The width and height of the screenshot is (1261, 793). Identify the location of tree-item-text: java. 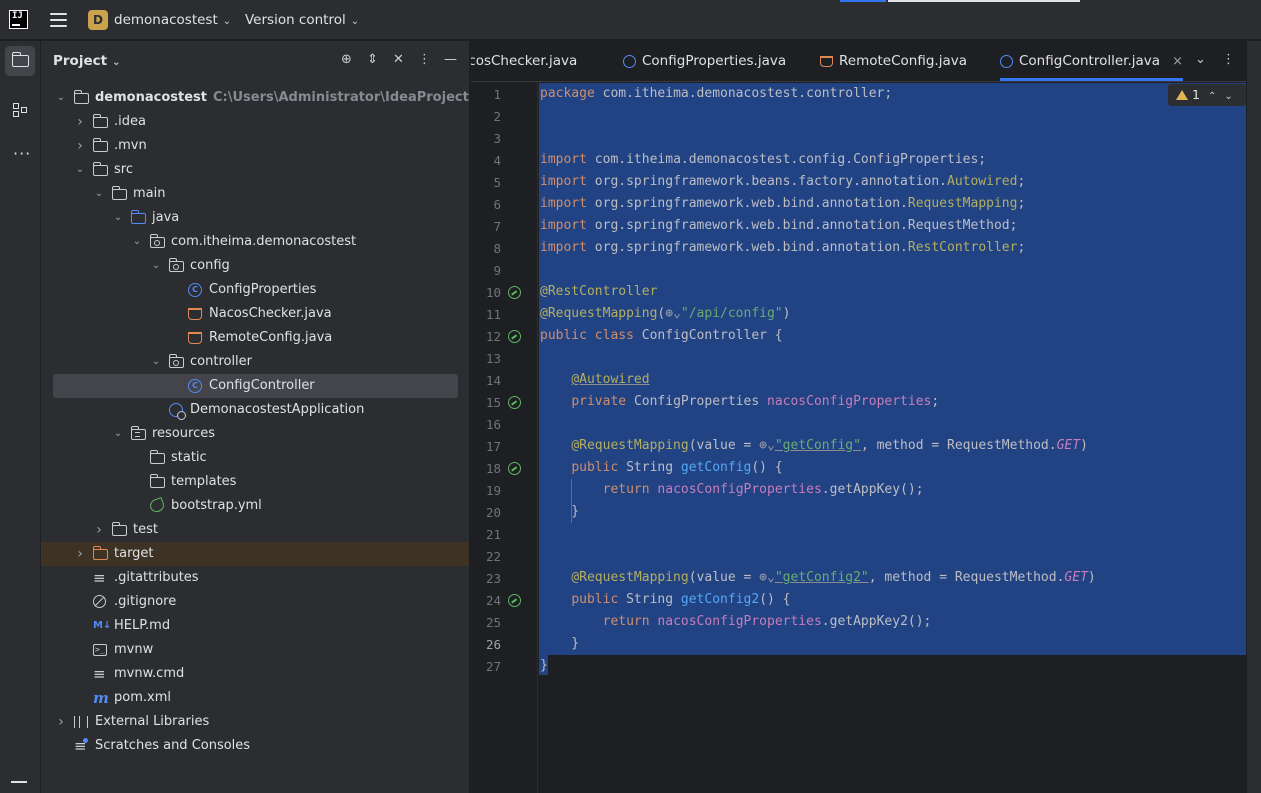
(165, 218).